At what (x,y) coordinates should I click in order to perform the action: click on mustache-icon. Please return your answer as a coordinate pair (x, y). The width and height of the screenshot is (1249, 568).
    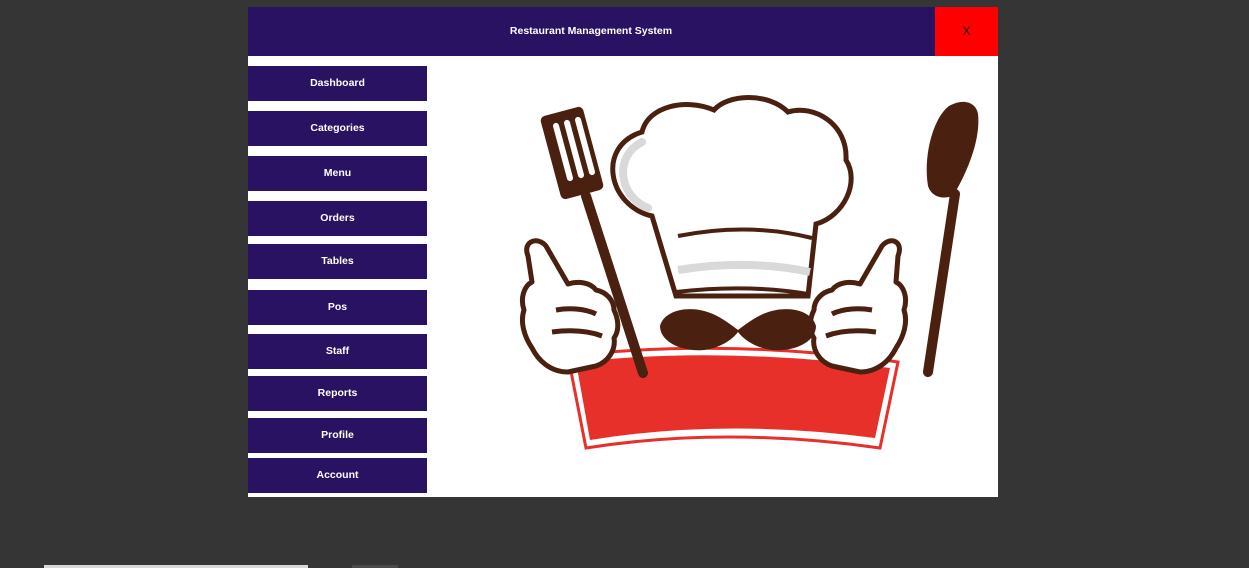
    Looking at the image, I should click on (738, 330).